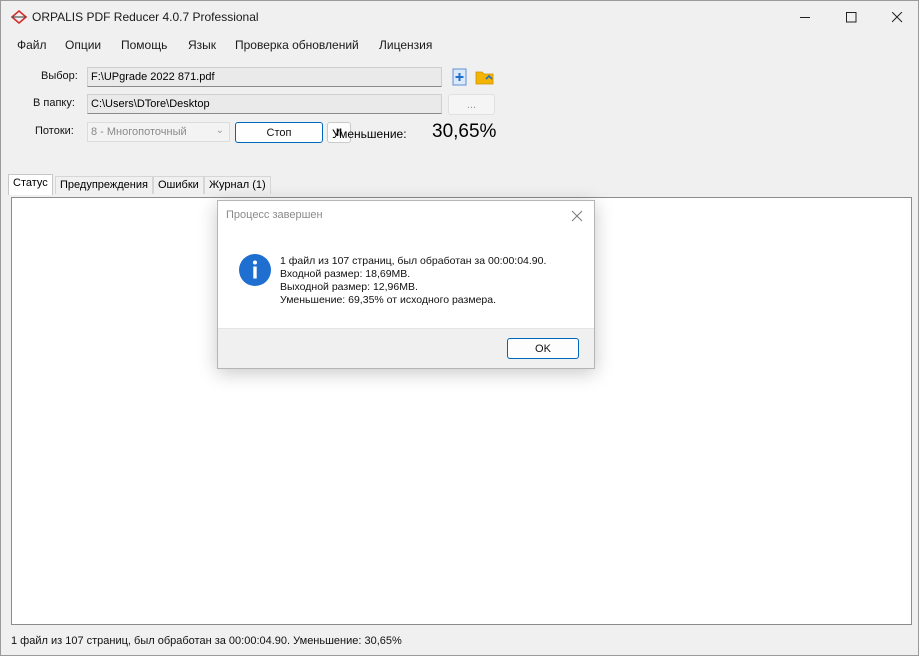 This screenshot has width=919, height=656. Describe the element at coordinates (464, 131) in the screenshot. I see `reduction-value: 30,65%` at that location.